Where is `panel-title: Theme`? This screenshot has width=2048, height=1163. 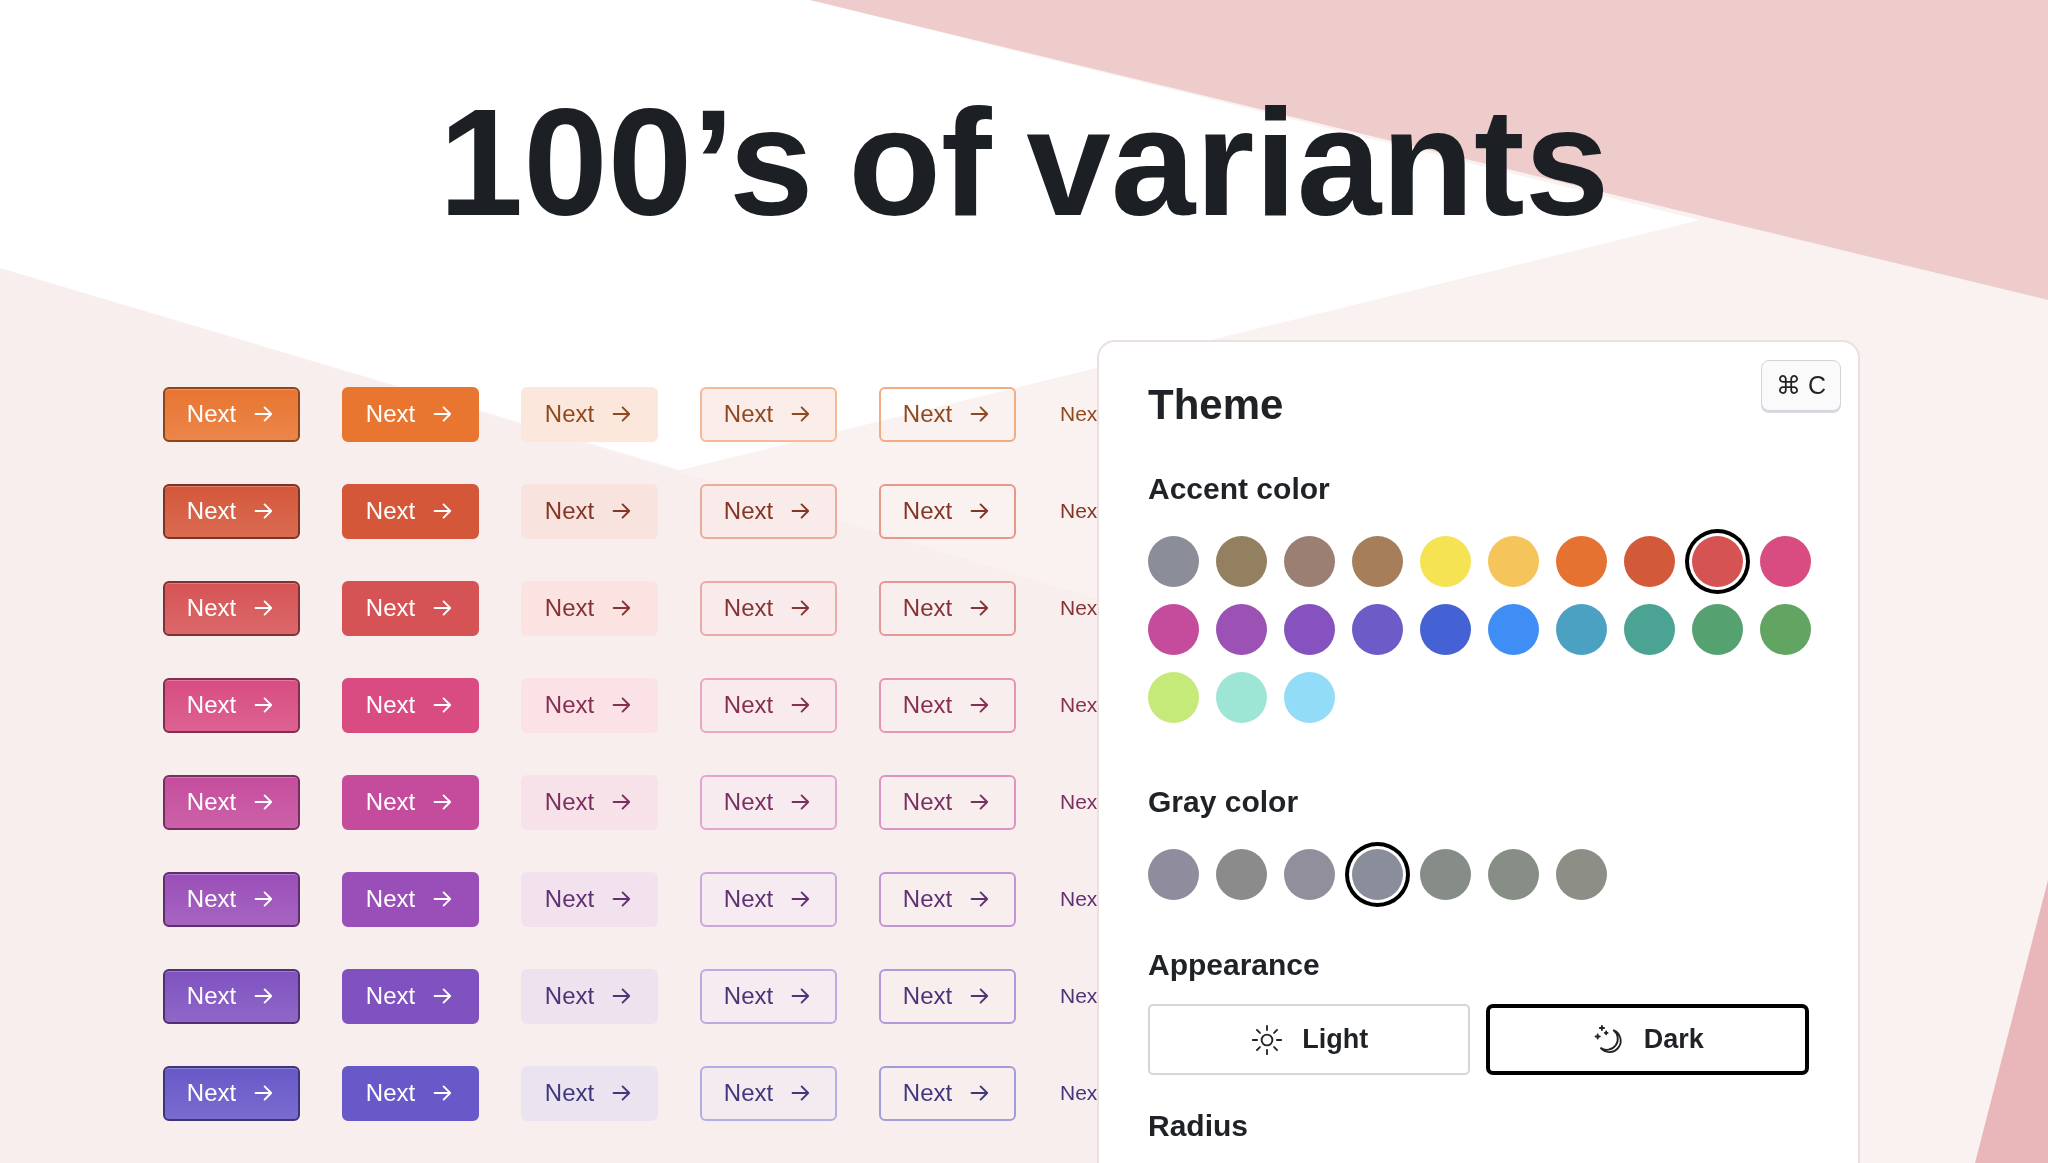 panel-title: Theme is located at coordinates (1216, 405).